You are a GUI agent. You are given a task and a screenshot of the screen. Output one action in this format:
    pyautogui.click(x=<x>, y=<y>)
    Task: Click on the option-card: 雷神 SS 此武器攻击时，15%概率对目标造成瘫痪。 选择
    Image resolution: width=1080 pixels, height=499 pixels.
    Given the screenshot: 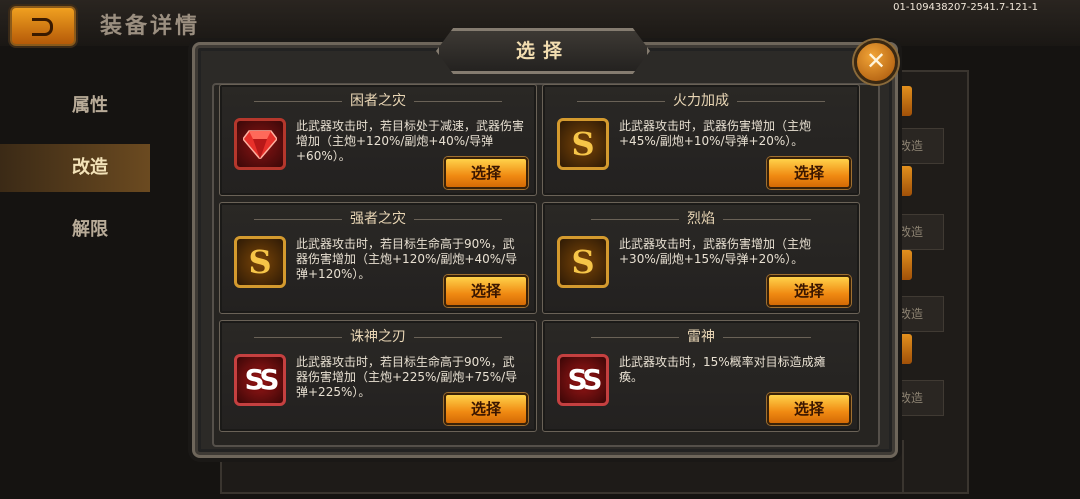 What is the action you would take?
    pyautogui.click(x=701, y=376)
    